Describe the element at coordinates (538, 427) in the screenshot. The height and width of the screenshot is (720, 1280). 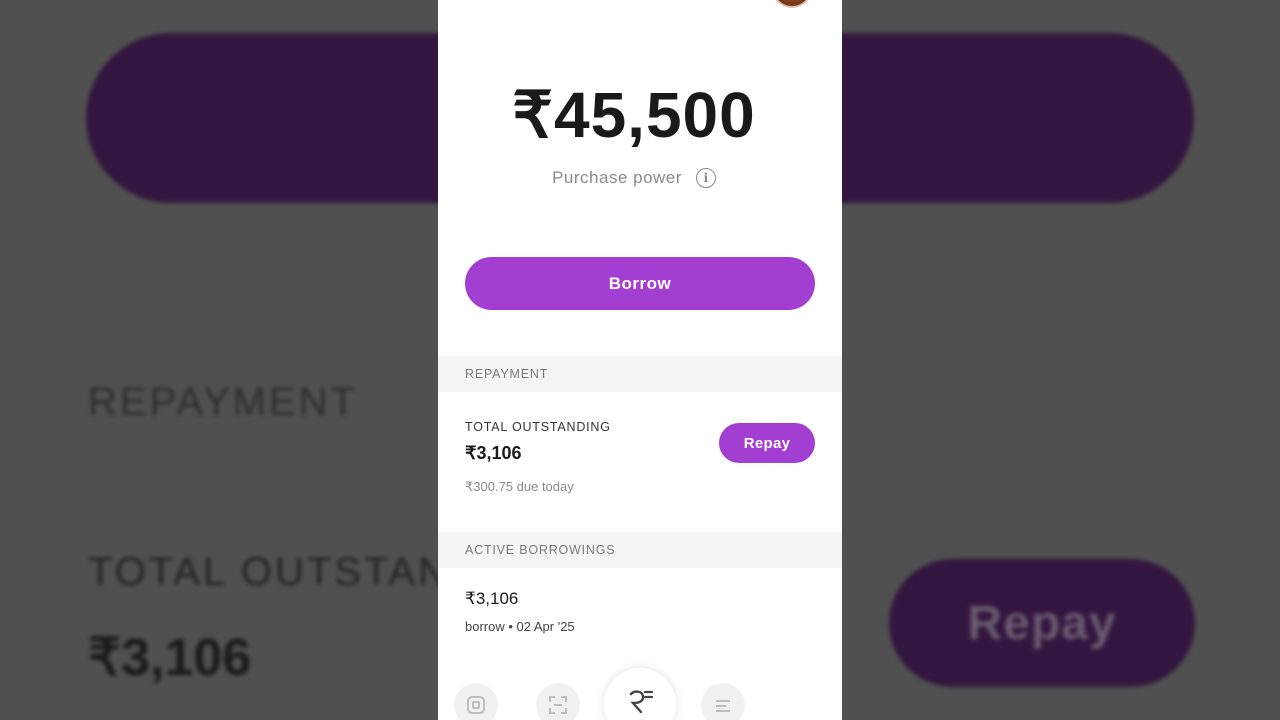
I see `total-outstanding-label: TOTAL OUTSTANDING` at that location.